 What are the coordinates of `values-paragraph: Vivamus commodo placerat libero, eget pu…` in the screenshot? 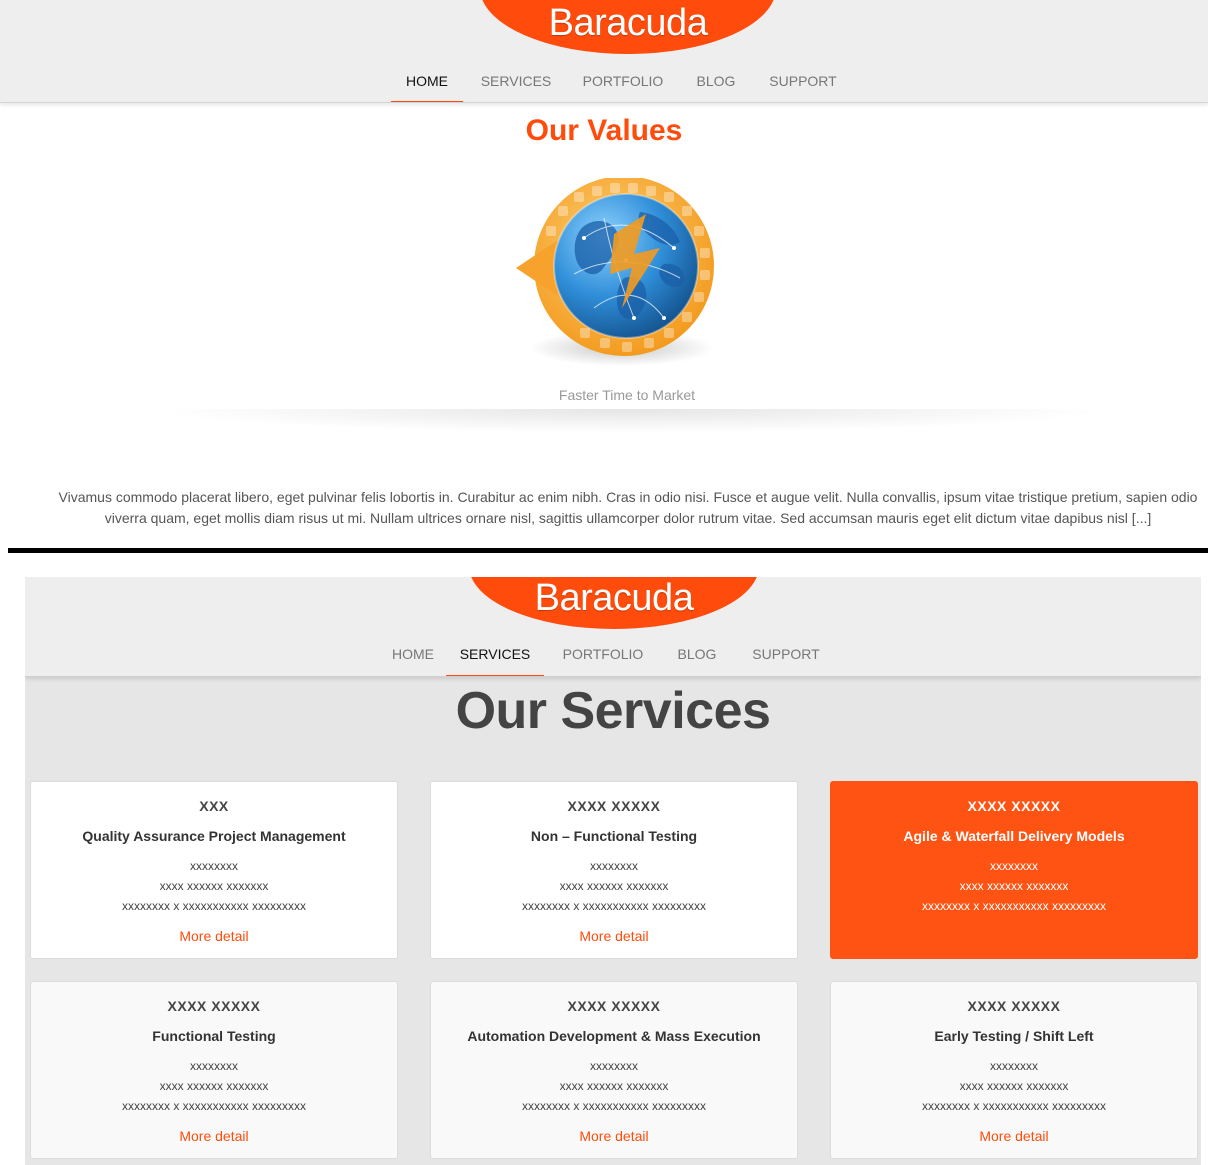 It's located at (628, 507).